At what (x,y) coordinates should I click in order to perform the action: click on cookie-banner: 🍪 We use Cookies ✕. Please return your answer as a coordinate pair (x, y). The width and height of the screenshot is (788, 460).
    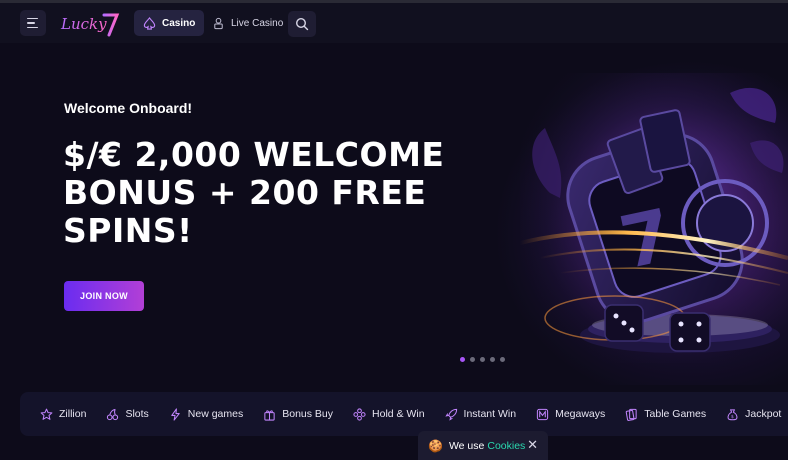
    Looking at the image, I should click on (483, 445).